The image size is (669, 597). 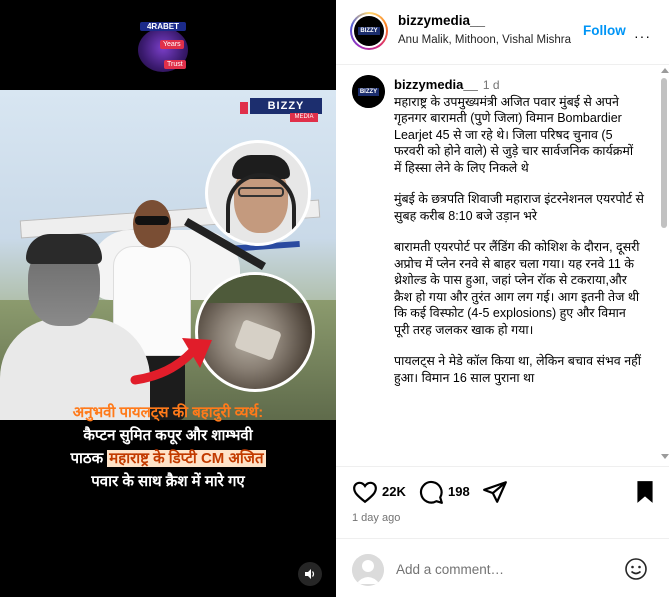 What do you see at coordinates (394, 491) in the screenshot?
I see `like-count: 22K` at bounding box center [394, 491].